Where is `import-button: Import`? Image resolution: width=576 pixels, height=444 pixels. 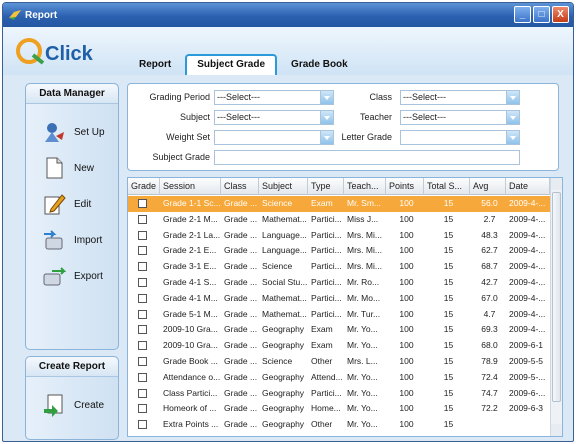 import-button: Import is located at coordinates (72, 240).